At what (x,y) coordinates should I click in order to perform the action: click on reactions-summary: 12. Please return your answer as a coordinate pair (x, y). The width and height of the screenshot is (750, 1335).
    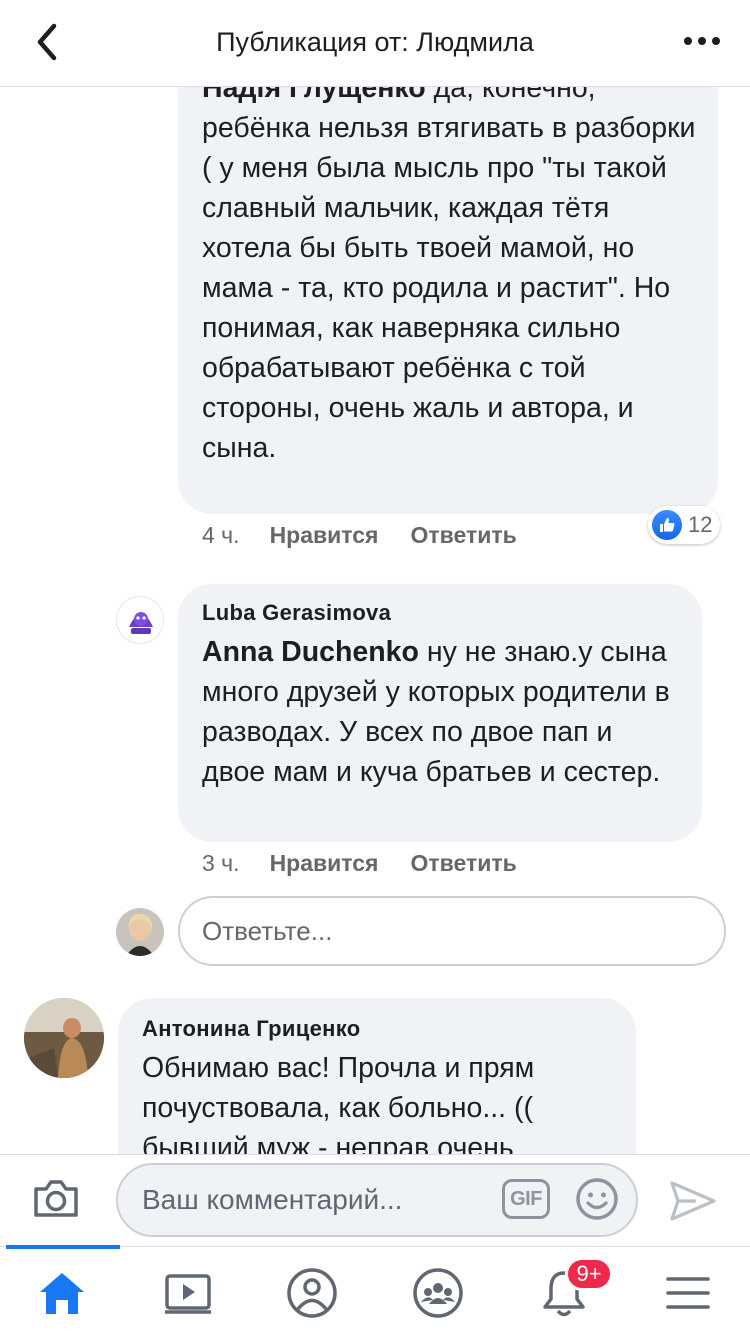
    Looking at the image, I should click on (684, 525).